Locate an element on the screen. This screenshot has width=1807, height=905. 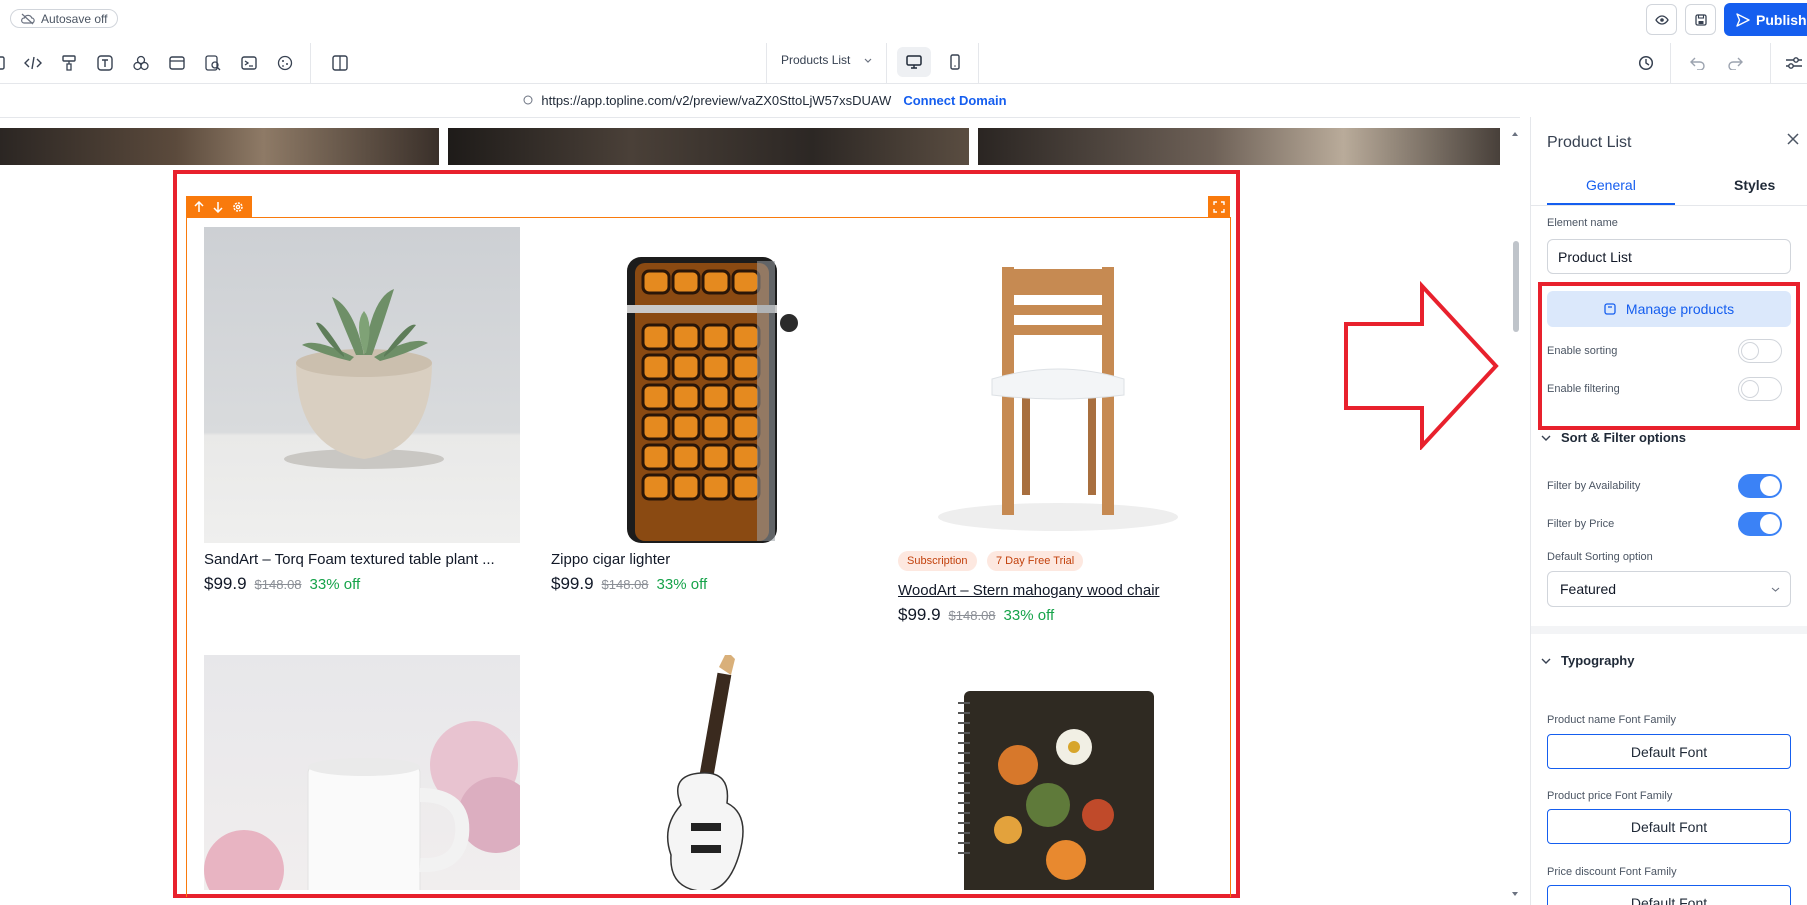
top-bar: Autosave off Publish is located at coordinates (903, 18).